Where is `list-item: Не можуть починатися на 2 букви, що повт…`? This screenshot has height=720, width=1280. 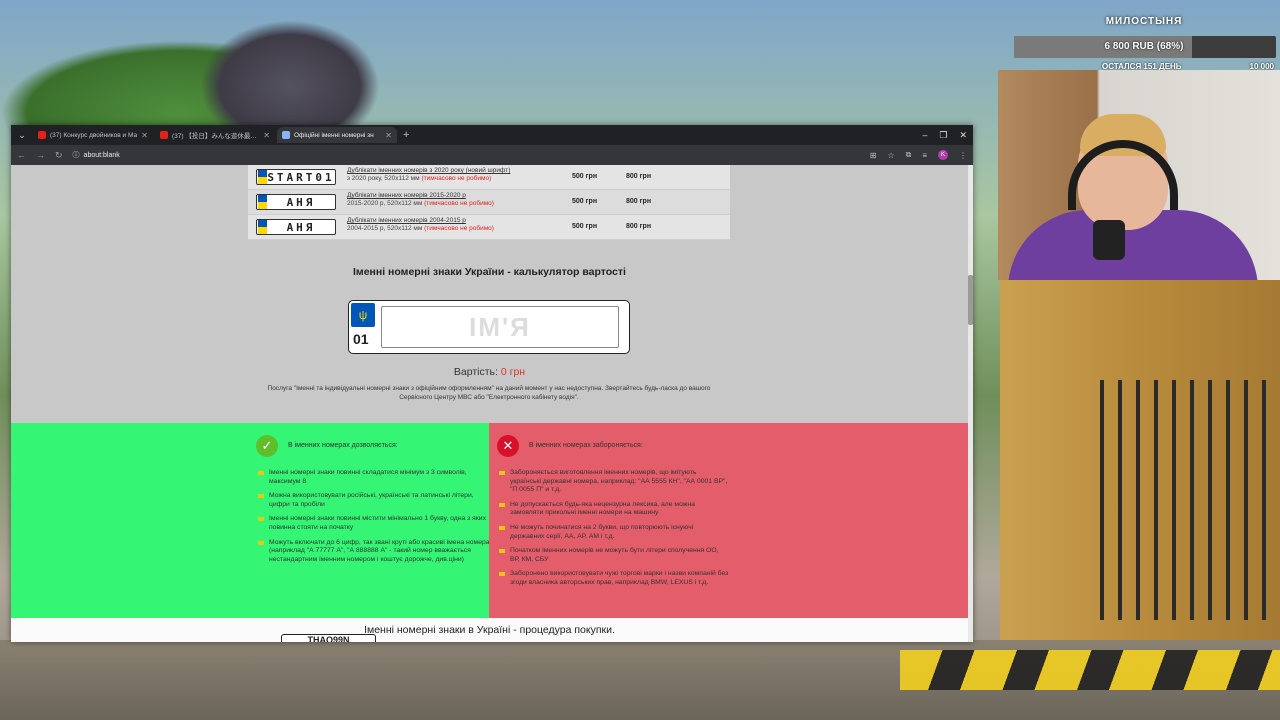 list-item: Не можуть починатися на 2 букви, що повт… is located at coordinates (614, 532).